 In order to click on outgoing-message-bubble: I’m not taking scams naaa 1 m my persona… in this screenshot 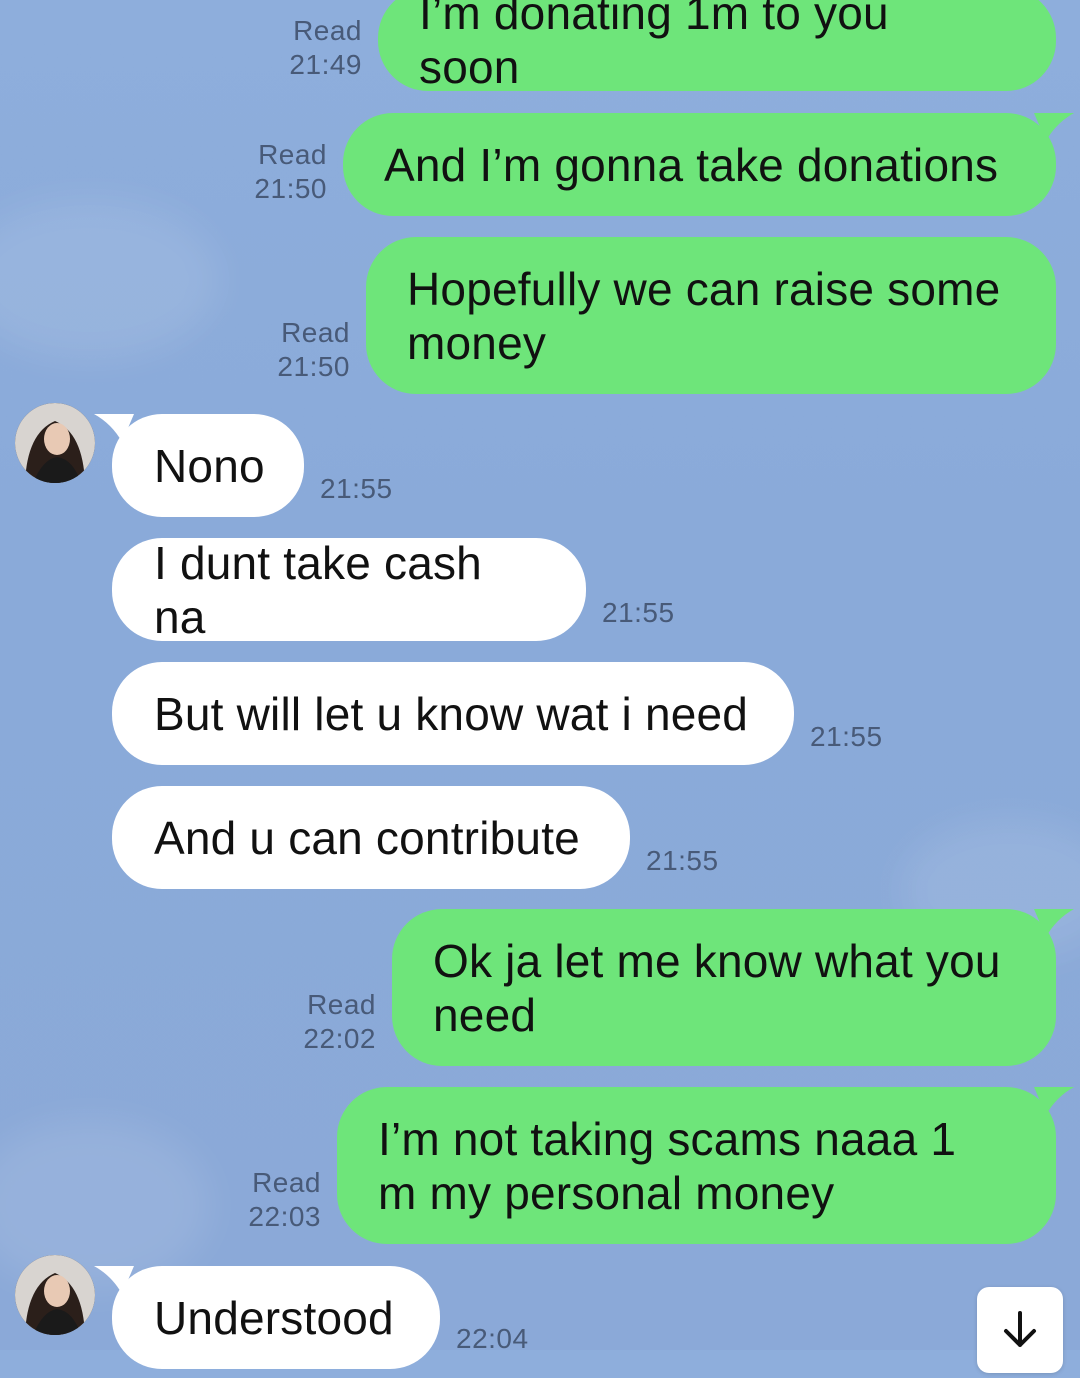, I will do `click(705, 1165)`.